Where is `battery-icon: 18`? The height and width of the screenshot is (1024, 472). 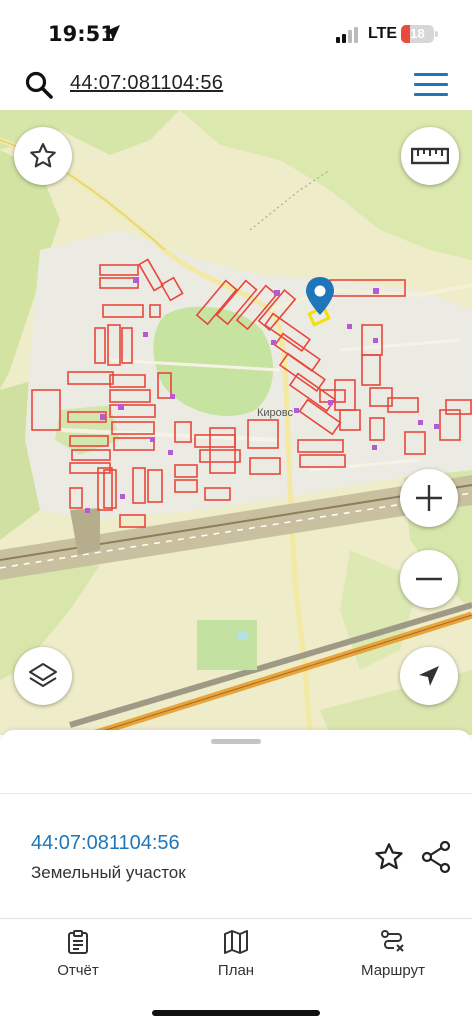 battery-icon: 18 is located at coordinates (417, 34).